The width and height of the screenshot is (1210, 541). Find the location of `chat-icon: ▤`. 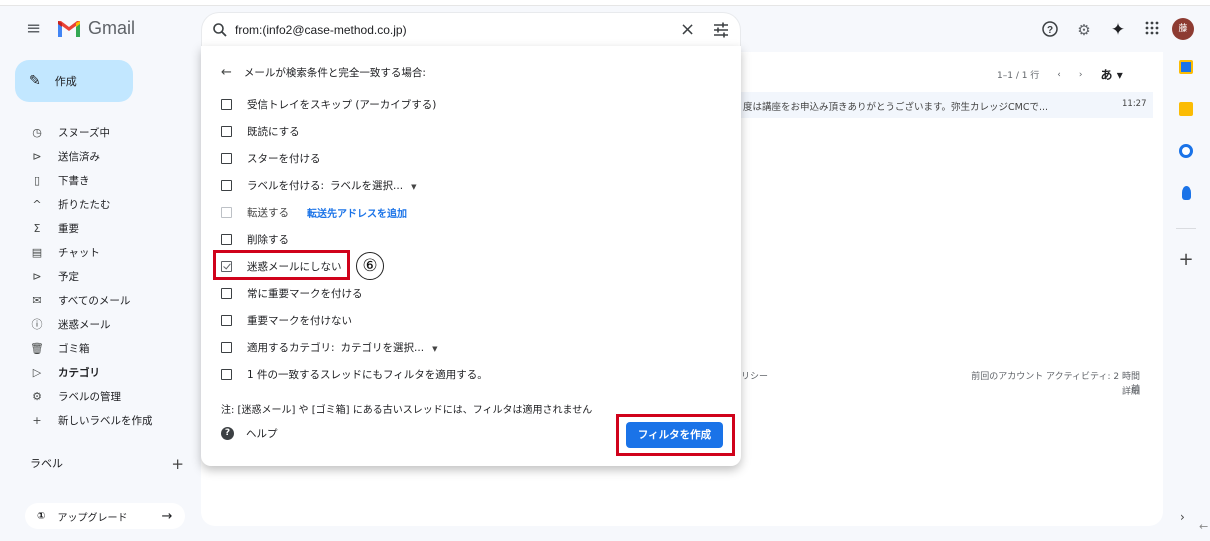

chat-icon: ▤ is located at coordinates (37, 252).